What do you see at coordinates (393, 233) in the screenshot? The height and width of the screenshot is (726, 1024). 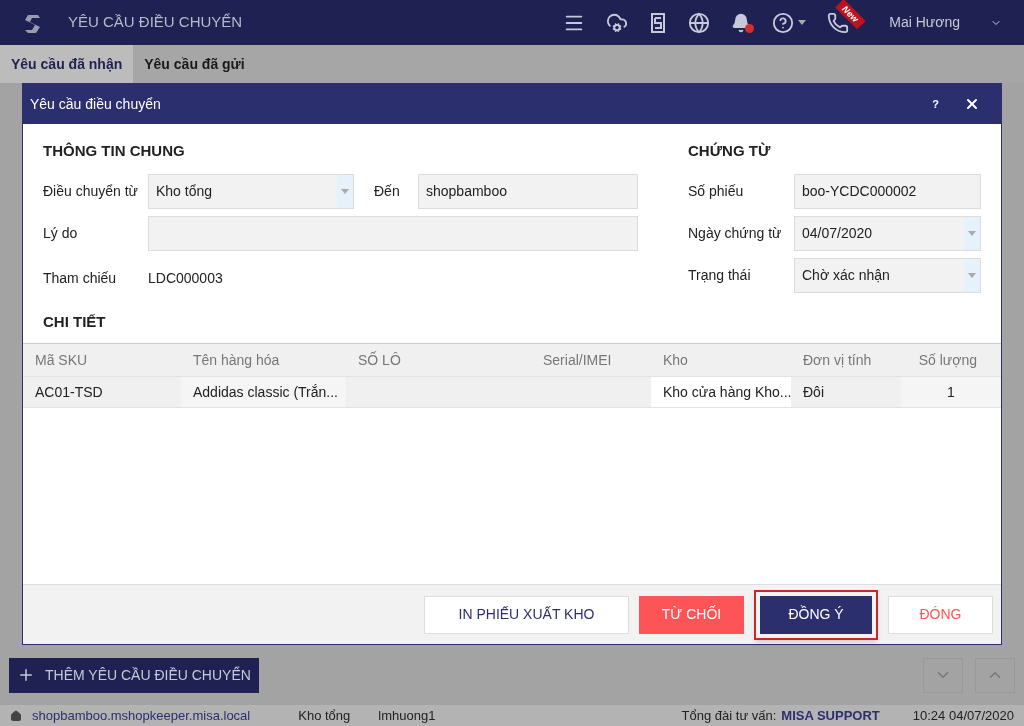 I see `reason-field` at bounding box center [393, 233].